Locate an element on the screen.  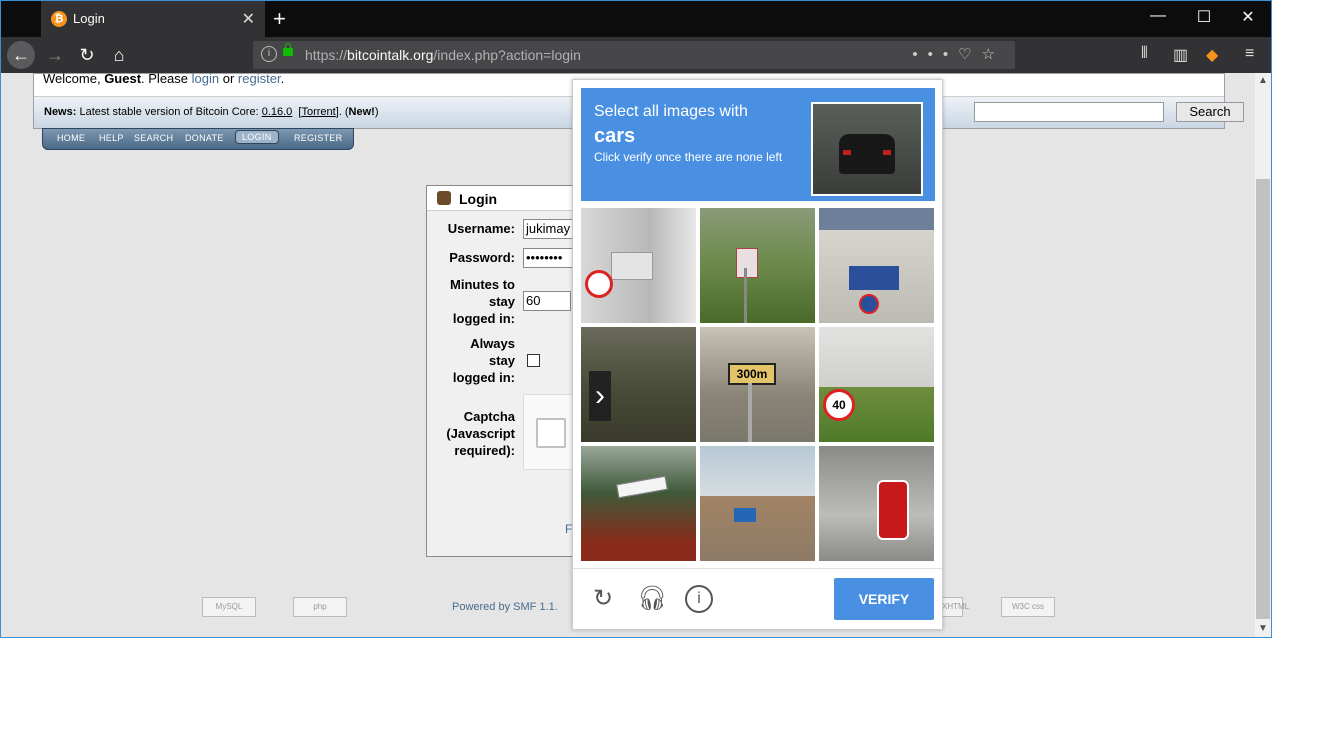
menu-icon: ≡ is located at coordinates (1249, 54).